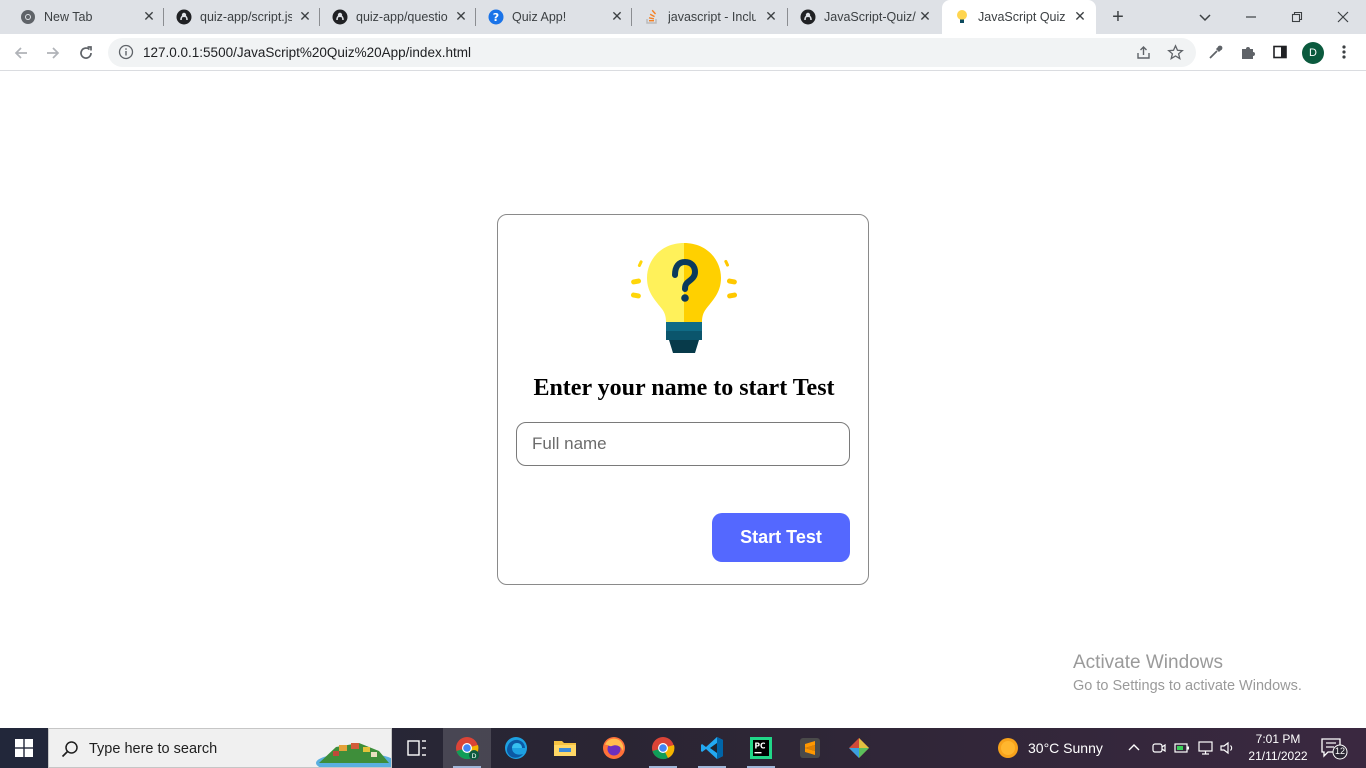 The width and height of the screenshot is (1366, 768). I want to click on back-button, so click(21, 53).